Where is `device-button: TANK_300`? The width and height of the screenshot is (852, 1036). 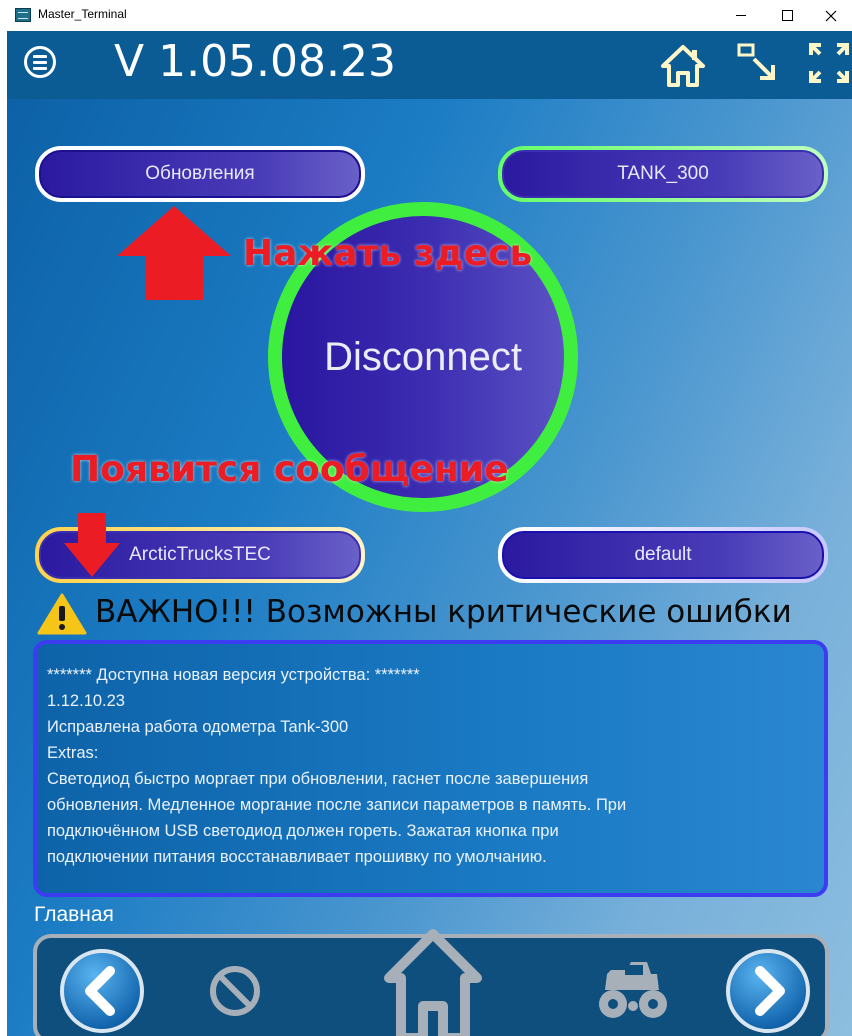
device-button: TANK_300 is located at coordinates (663, 174).